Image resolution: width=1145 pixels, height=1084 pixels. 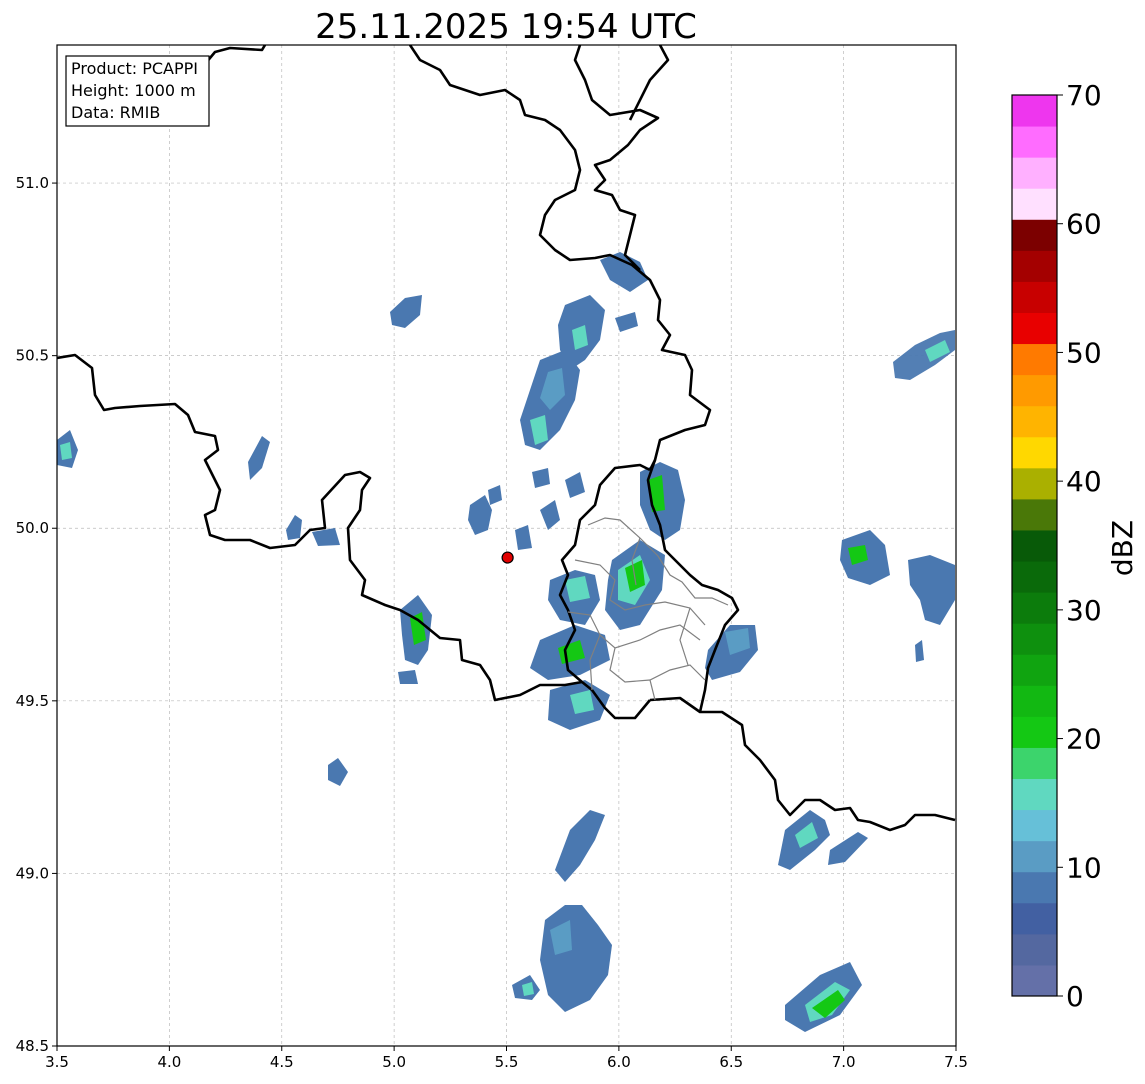 I want to click on y-tick-label: 50.0, so click(x=32, y=528).